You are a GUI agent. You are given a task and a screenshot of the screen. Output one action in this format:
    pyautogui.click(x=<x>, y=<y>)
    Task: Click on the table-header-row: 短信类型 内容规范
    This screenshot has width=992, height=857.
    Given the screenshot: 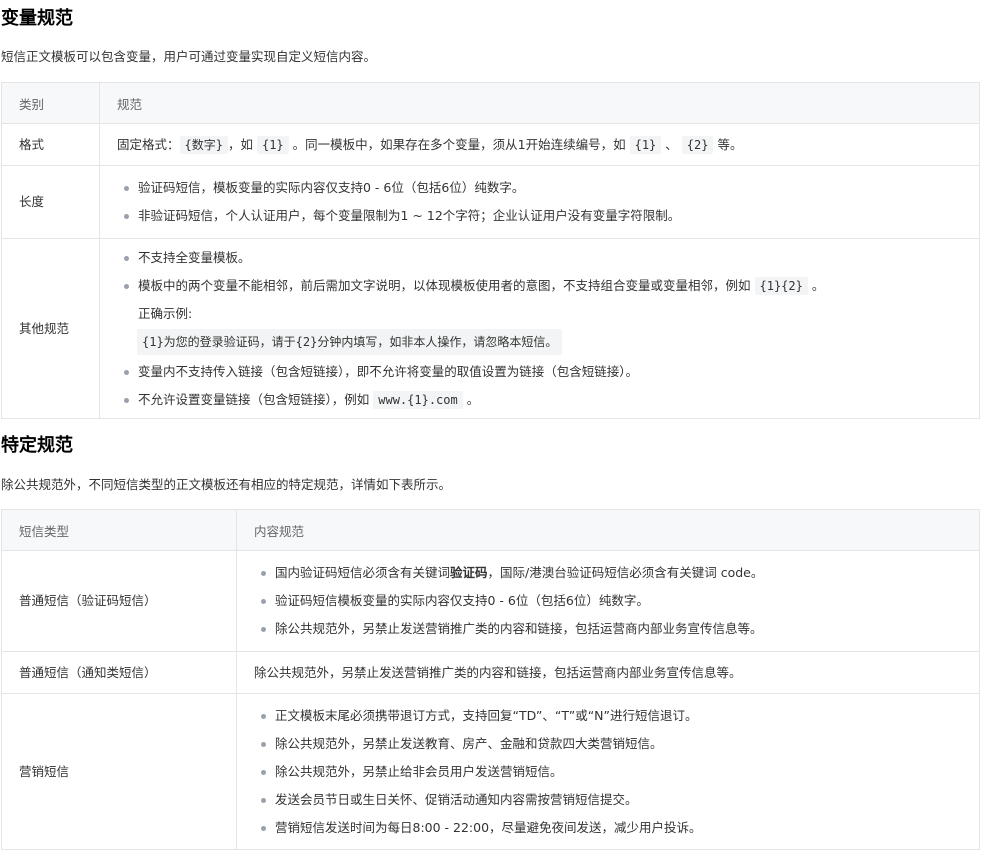 What is the action you would take?
    pyautogui.click(x=490, y=530)
    